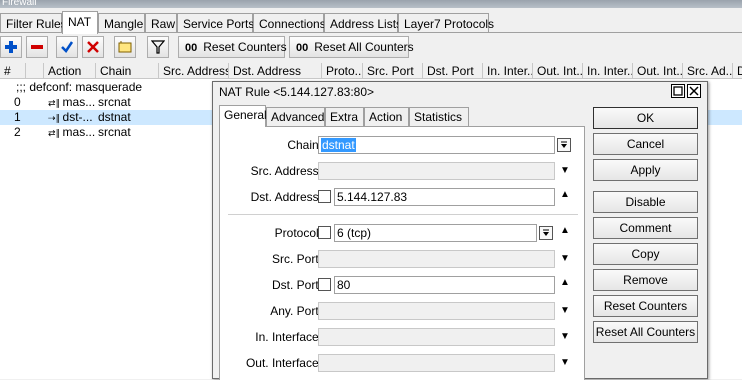 The width and height of the screenshot is (742, 380). Describe the element at coordinates (645, 280) in the screenshot. I see `remove-rule-button: Remove` at that location.